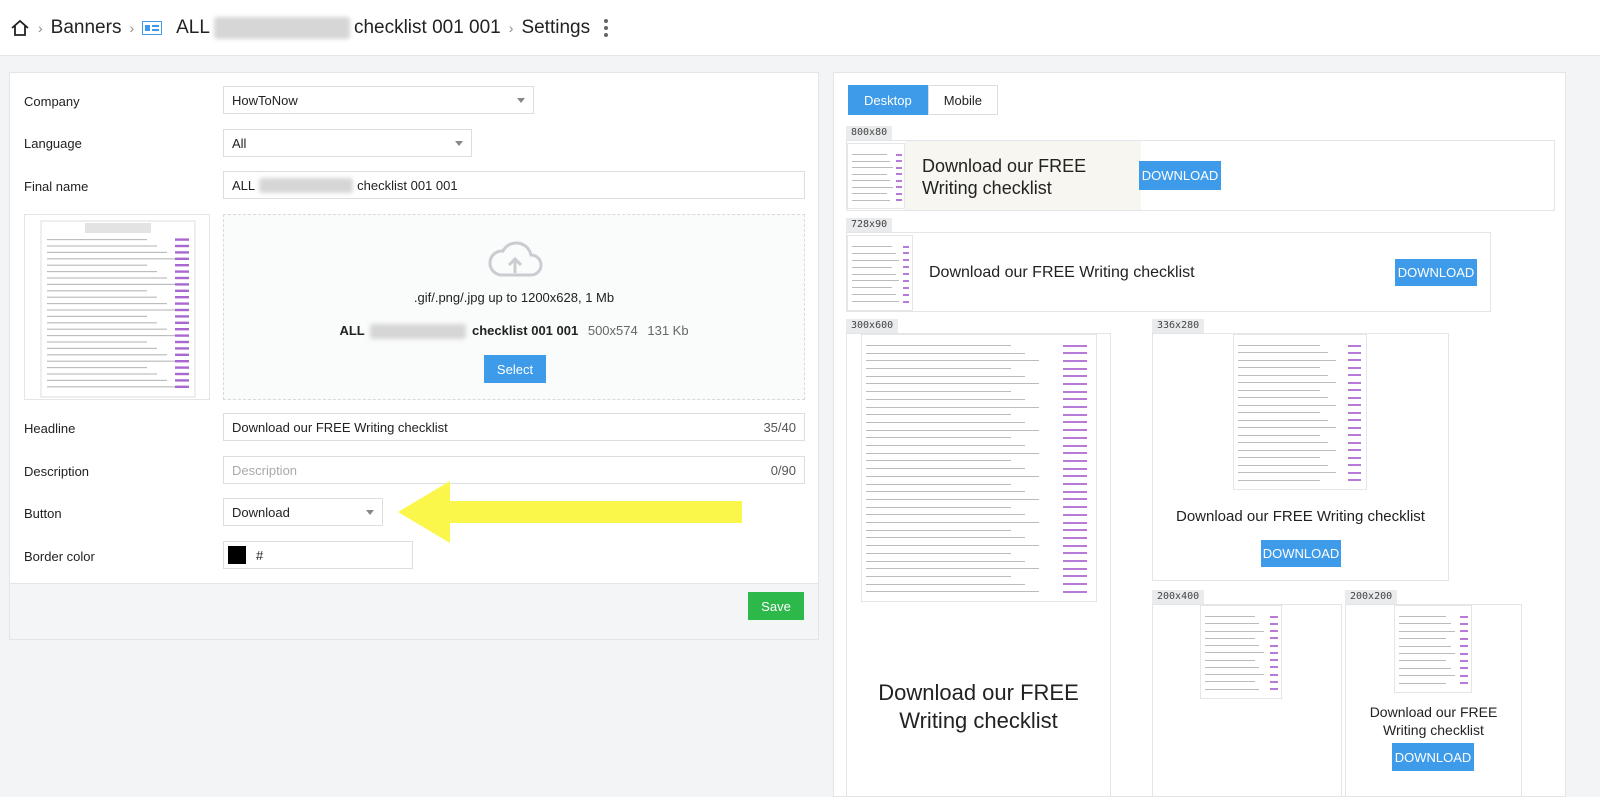 The image size is (1600, 797). Describe the element at coordinates (570, 512) in the screenshot. I see `annotation-arrow` at that location.